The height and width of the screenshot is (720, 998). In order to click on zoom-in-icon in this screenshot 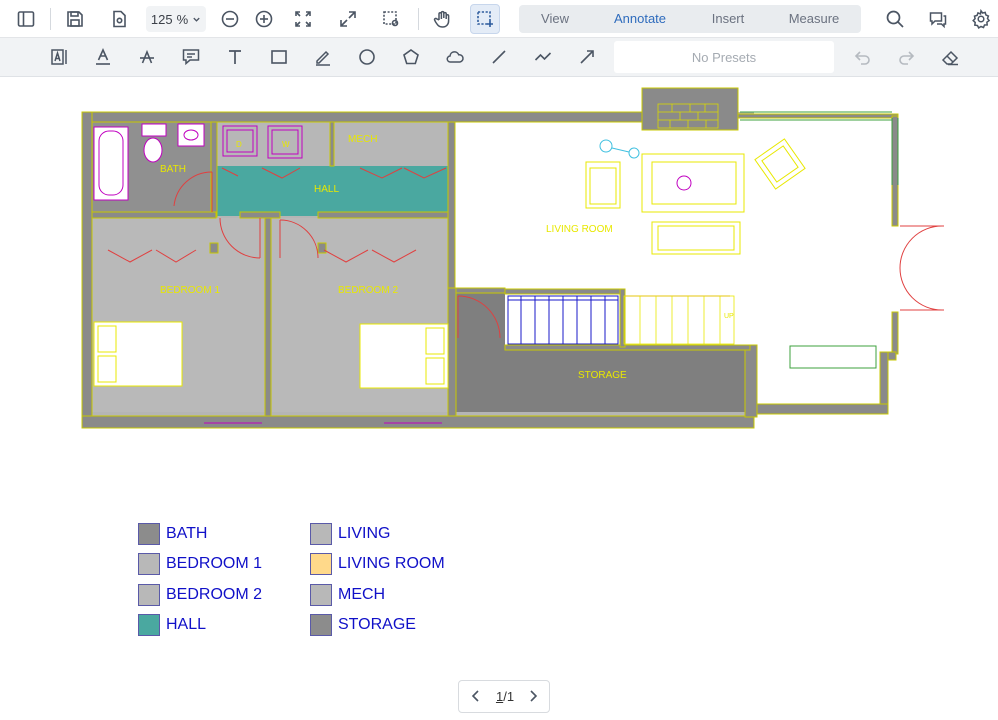, I will do `click(264, 19)`.